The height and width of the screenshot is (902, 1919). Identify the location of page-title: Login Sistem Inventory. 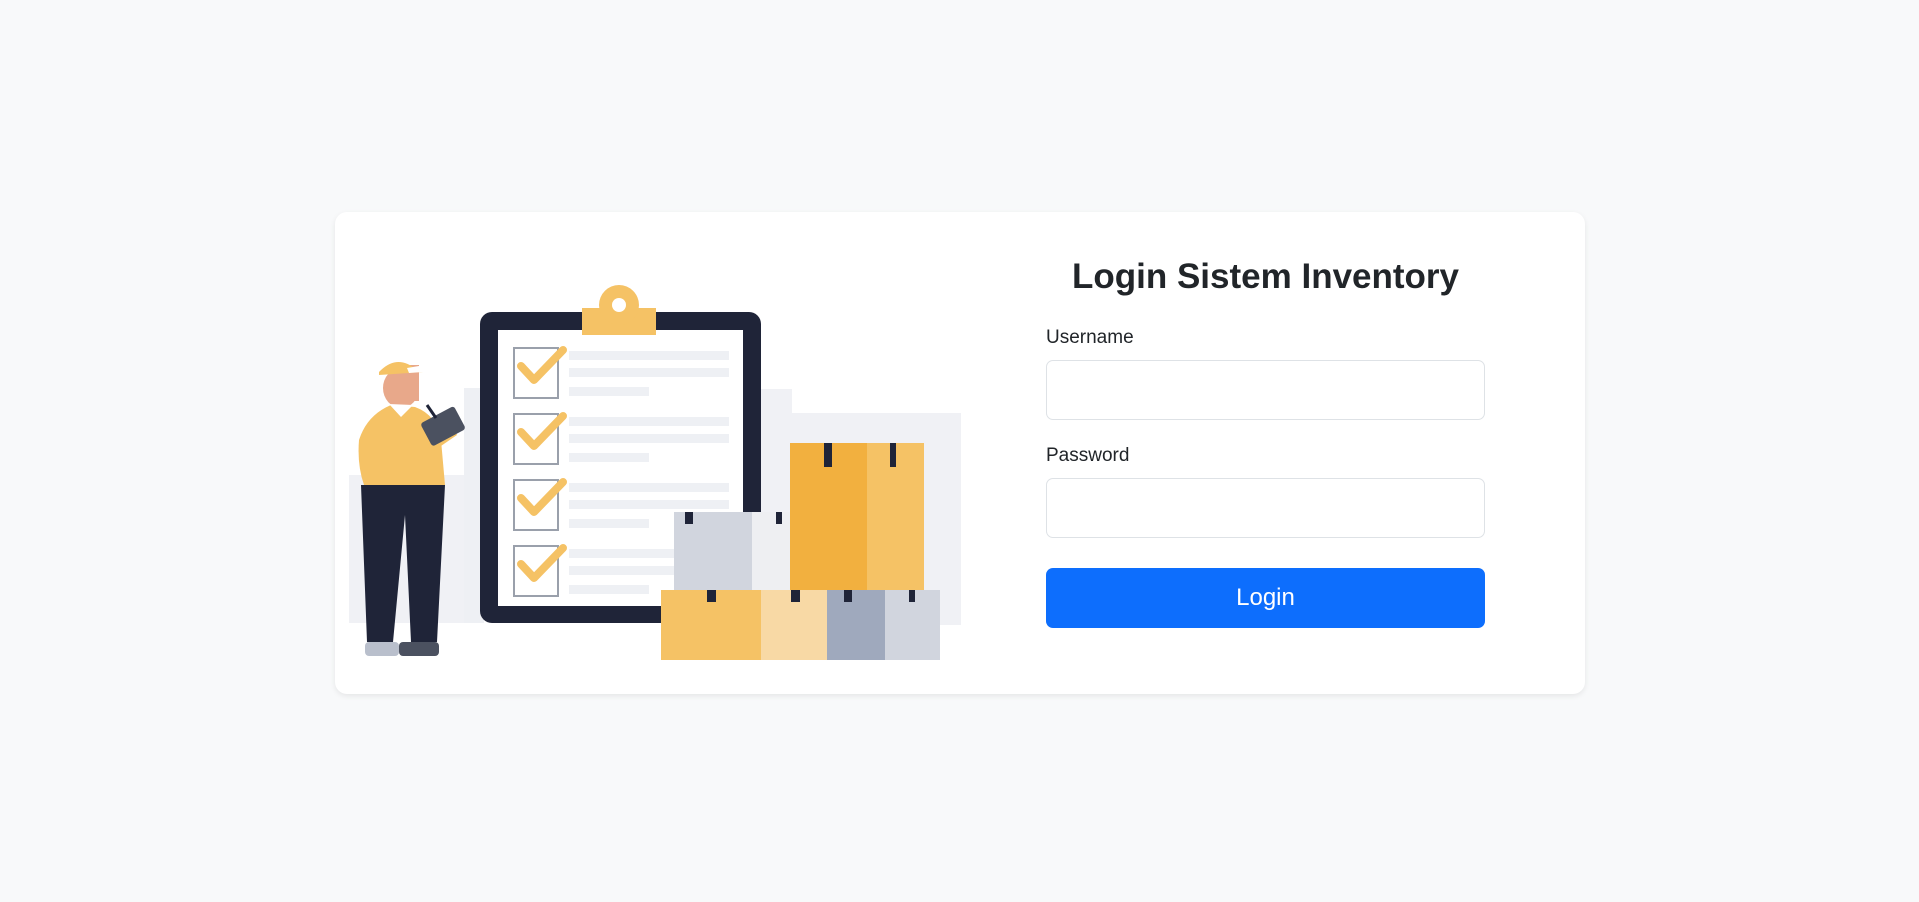
(1265, 276).